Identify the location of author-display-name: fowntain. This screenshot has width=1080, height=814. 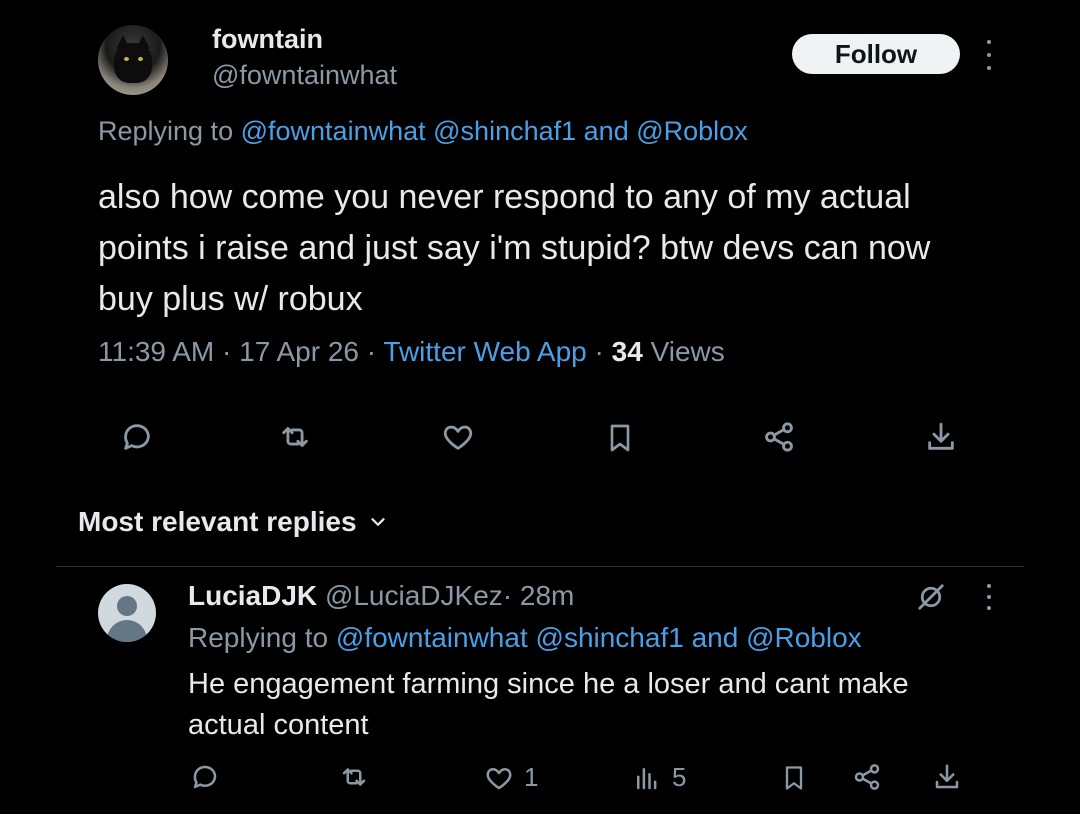
(267, 39).